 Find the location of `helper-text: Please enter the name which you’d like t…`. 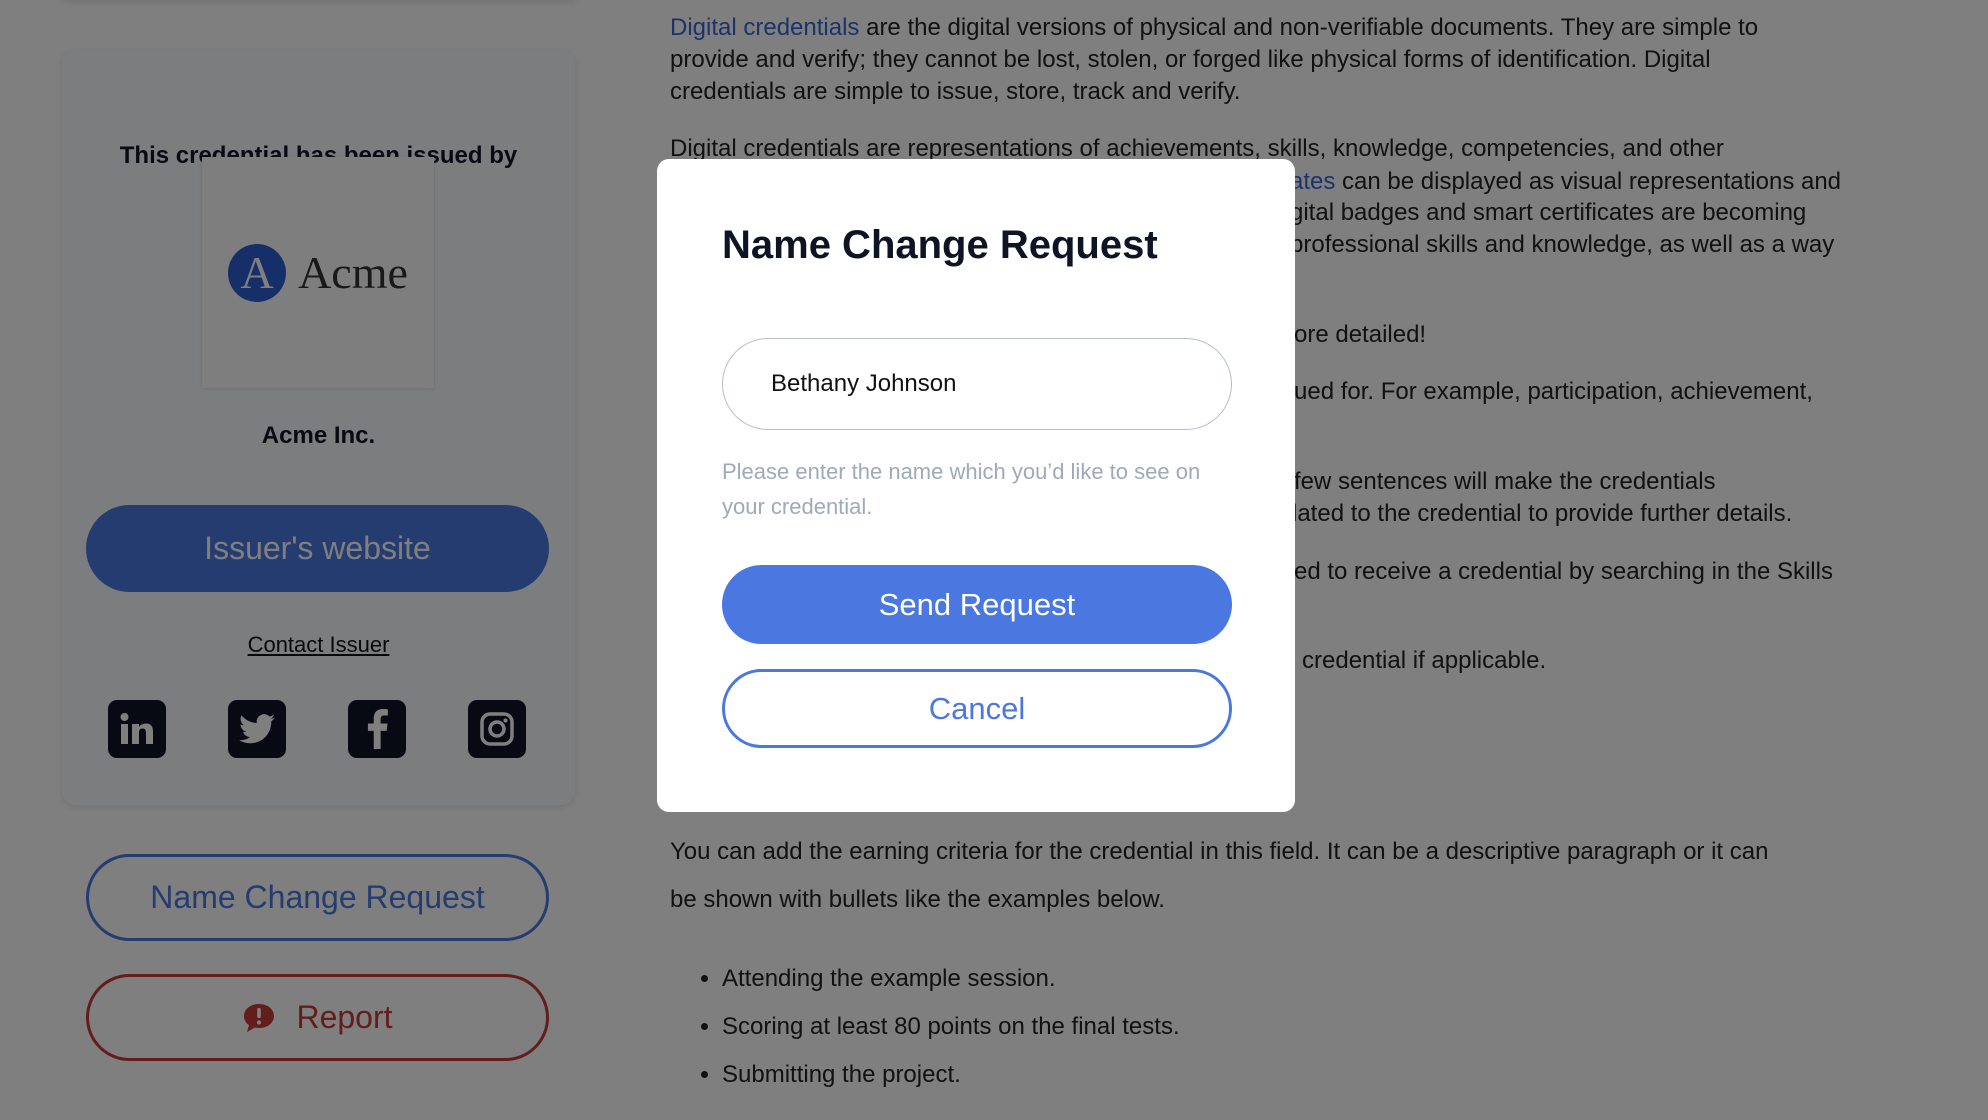

helper-text: Please enter the name which you’d like t… is located at coordinates (961, 489).